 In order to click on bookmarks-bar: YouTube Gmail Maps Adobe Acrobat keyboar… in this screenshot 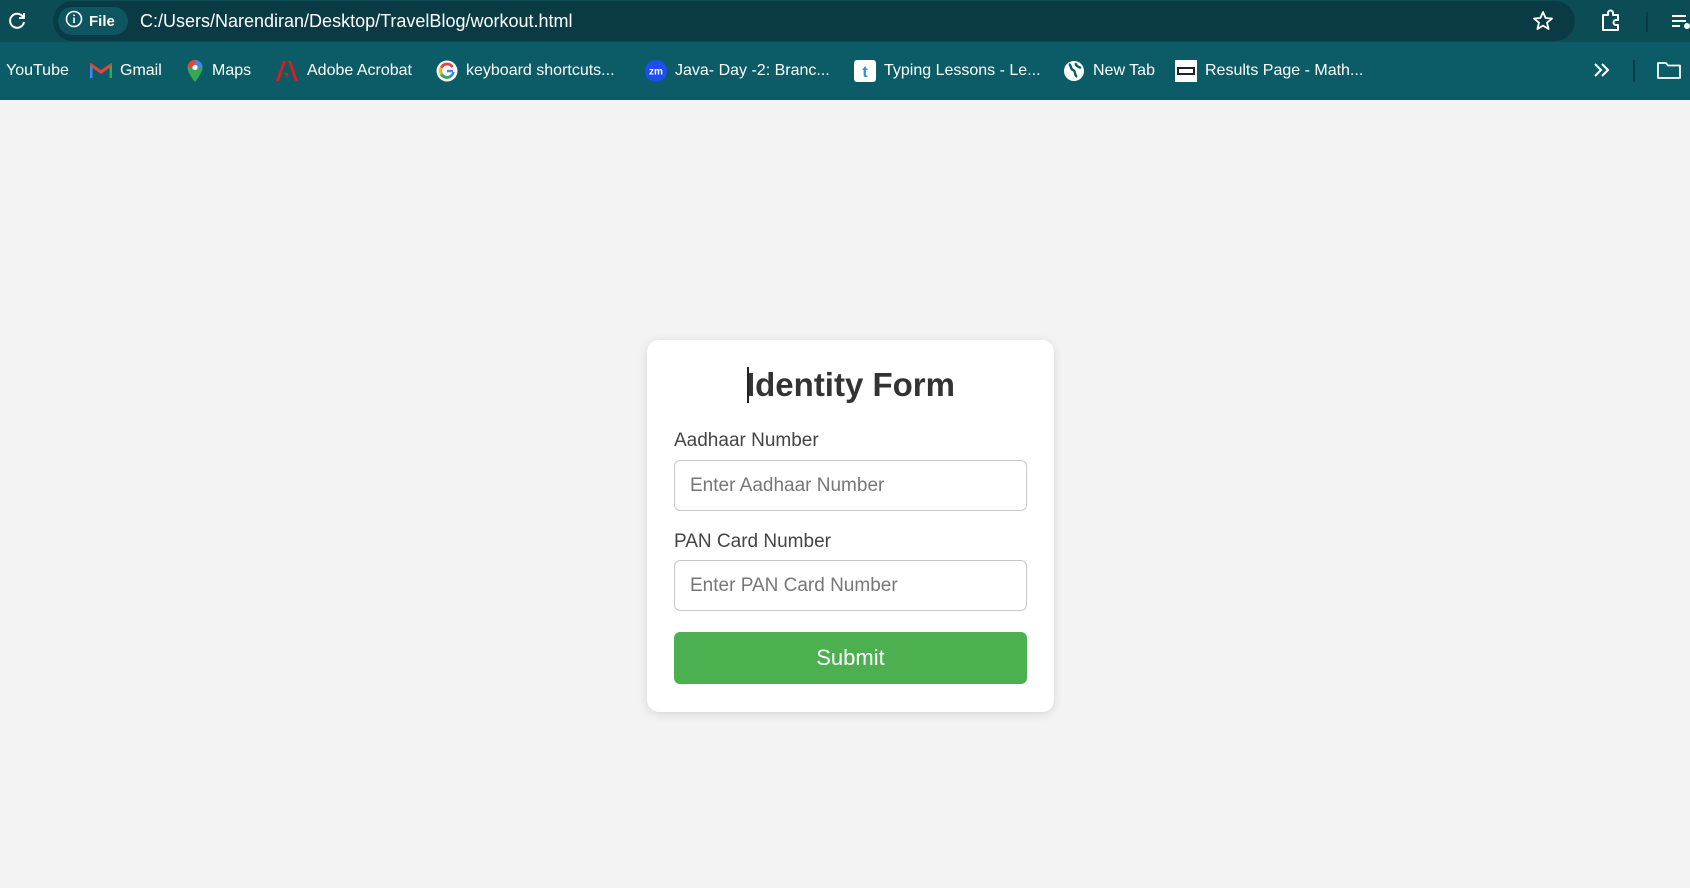, I will do `click(845, 71)`.